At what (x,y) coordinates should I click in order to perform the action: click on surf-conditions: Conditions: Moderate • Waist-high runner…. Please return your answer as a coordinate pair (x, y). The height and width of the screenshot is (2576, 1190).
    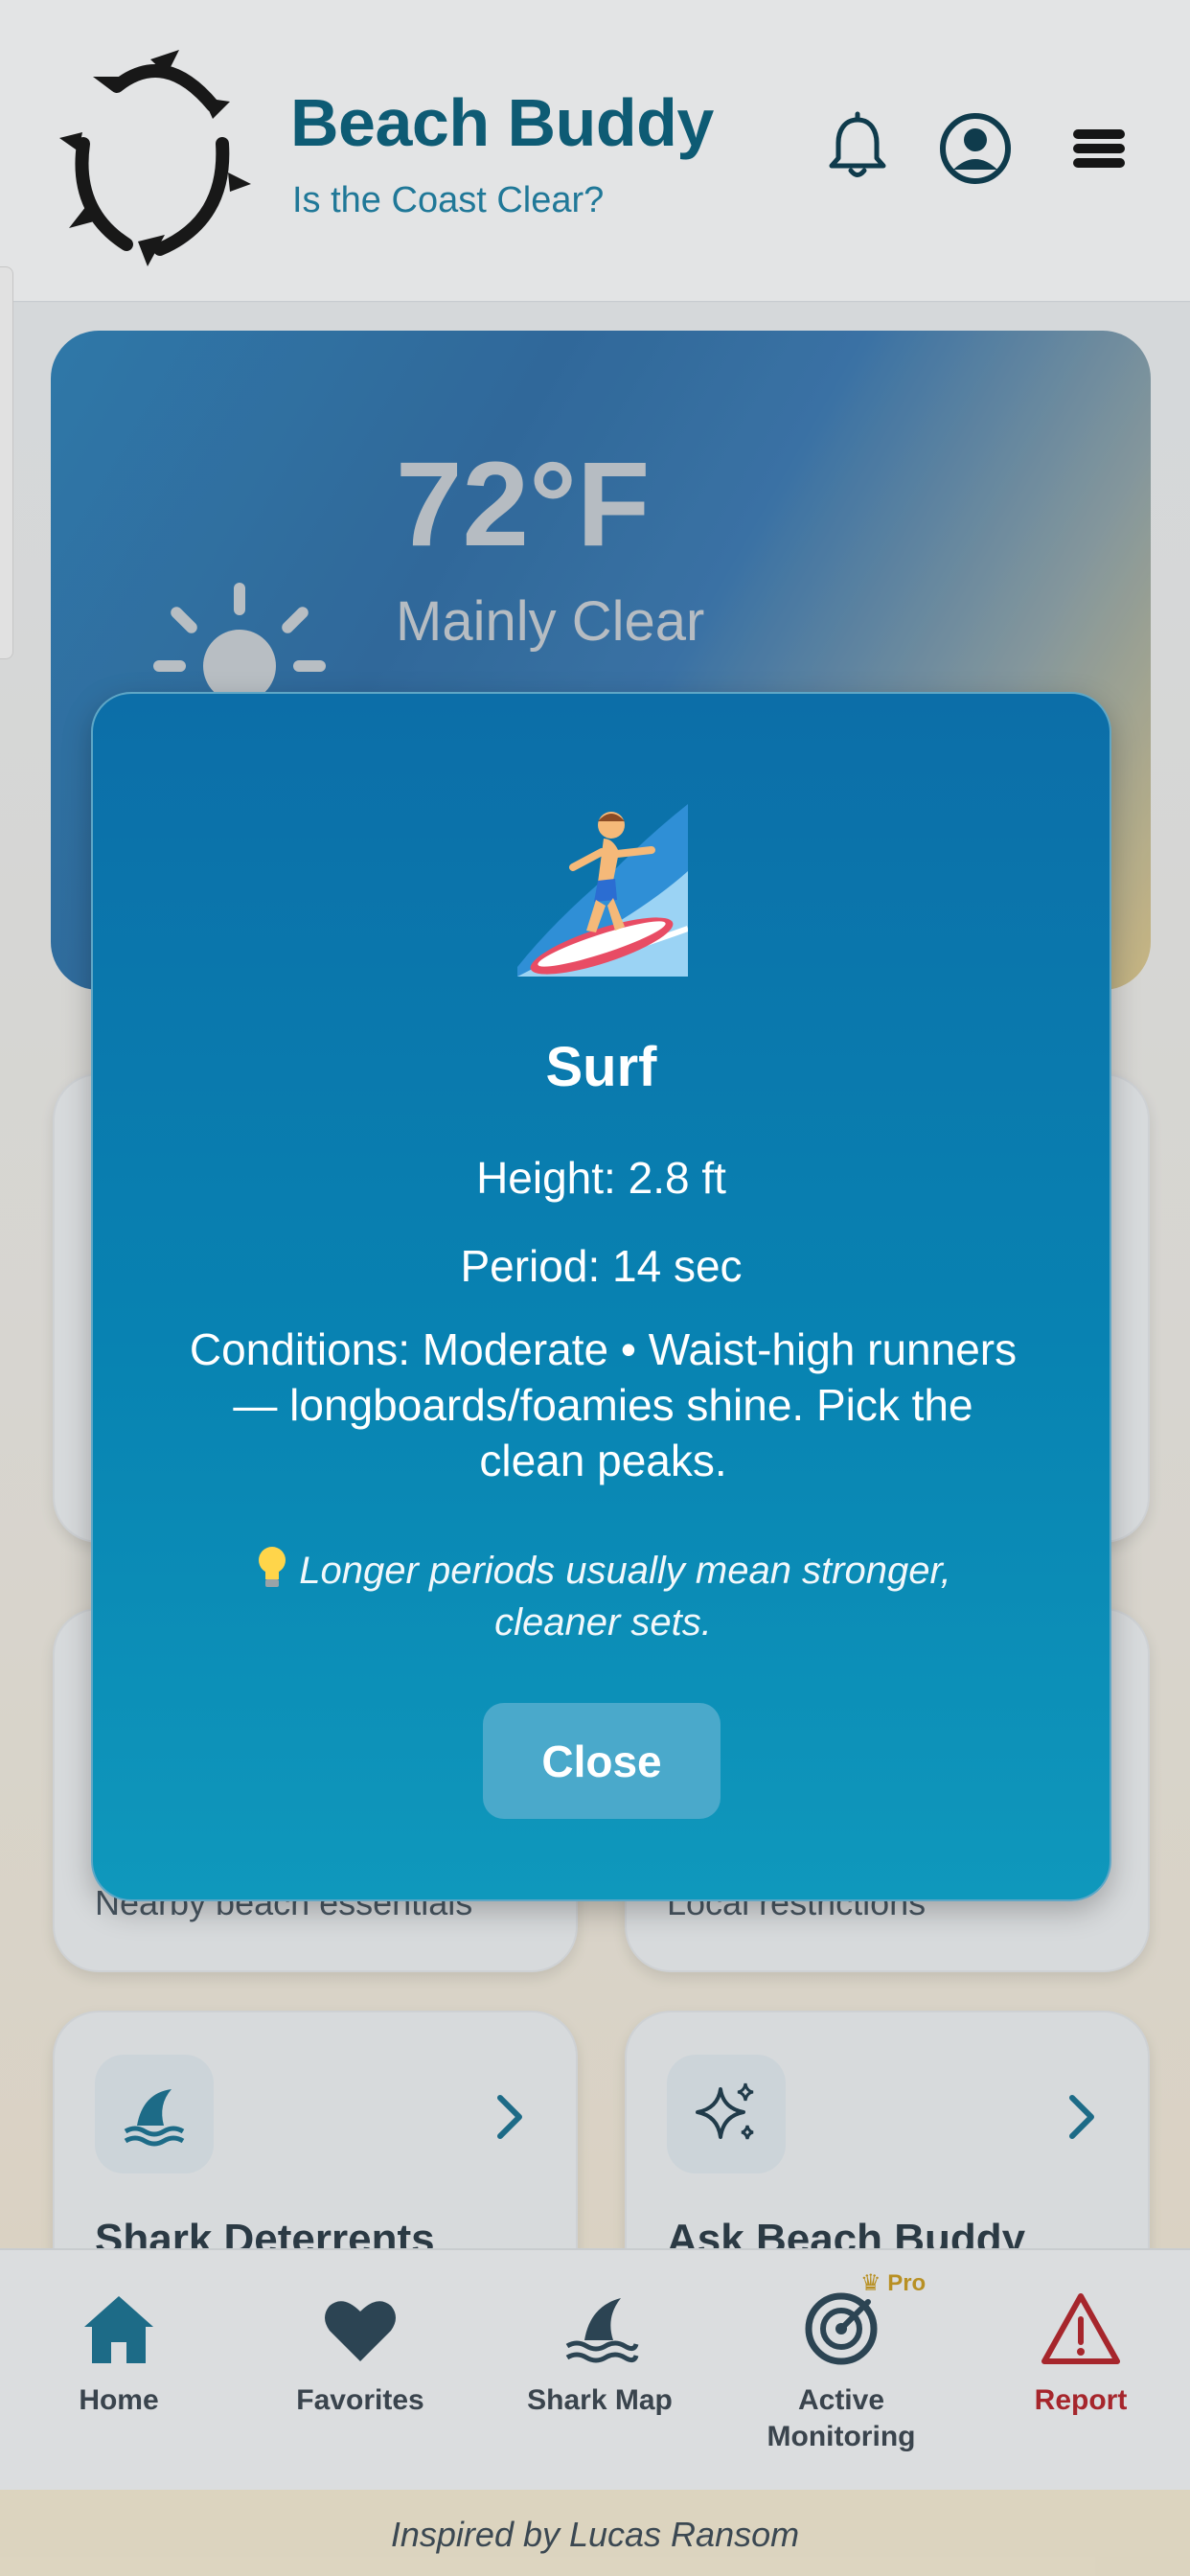
    Looking at the image, I should click on (604, 1404).